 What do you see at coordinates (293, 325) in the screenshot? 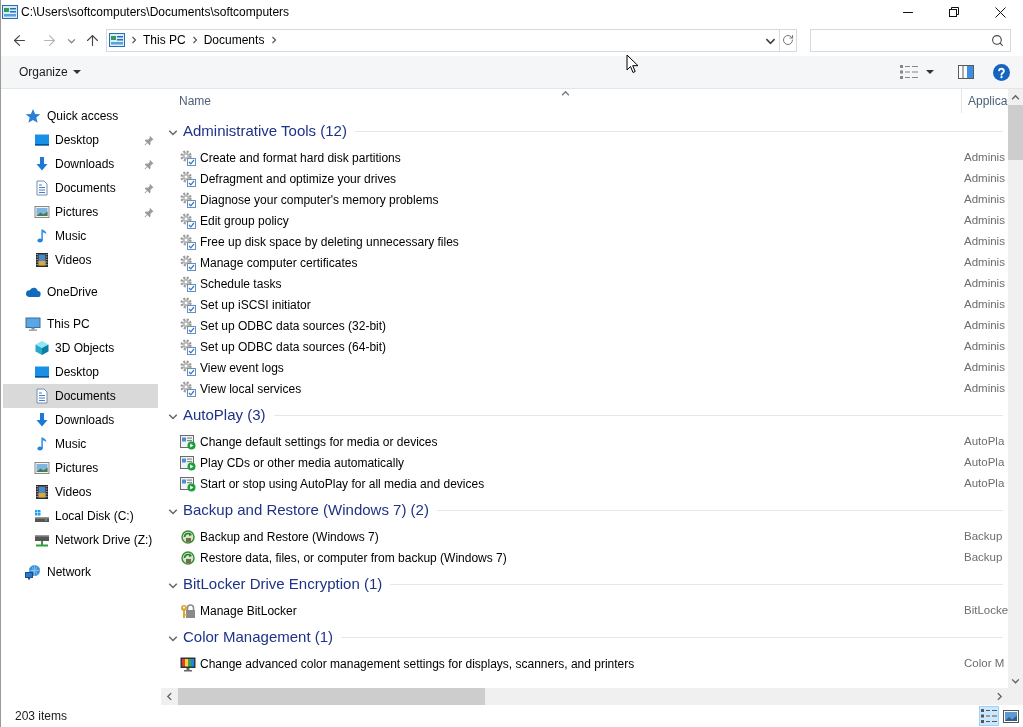
I see `list-item: Set up ODBC data sources (32-bit)` at bounding box center [293, 325].